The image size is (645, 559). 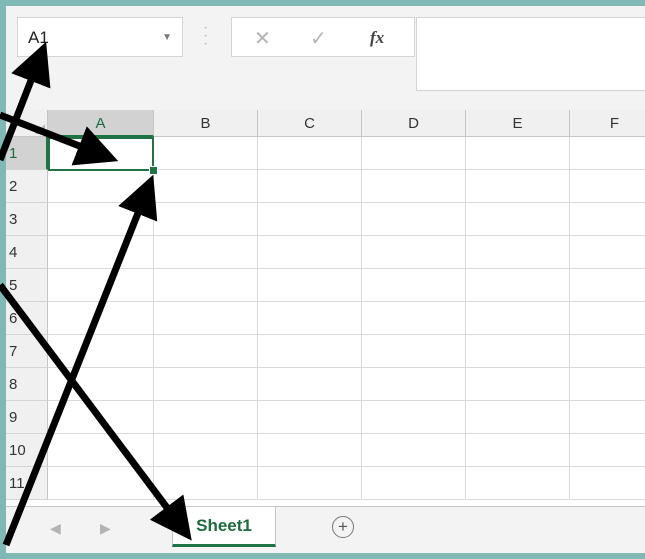 What do you see at coordinates (518, 417) in the screenshot?
I see `cell-e9` at bounding box center [518, 417].